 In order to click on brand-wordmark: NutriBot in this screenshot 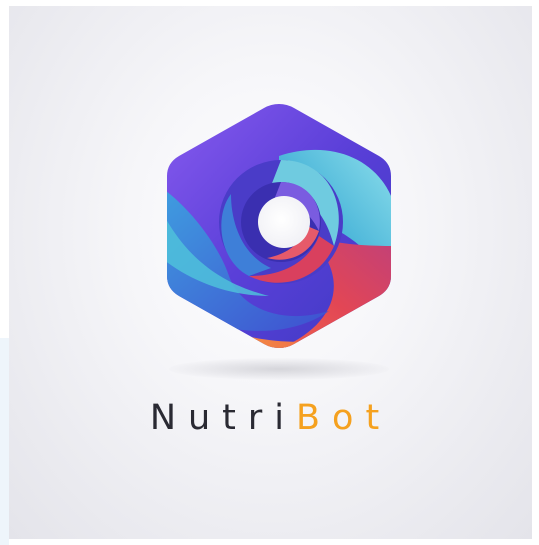, I will do `click(270, 418)`.